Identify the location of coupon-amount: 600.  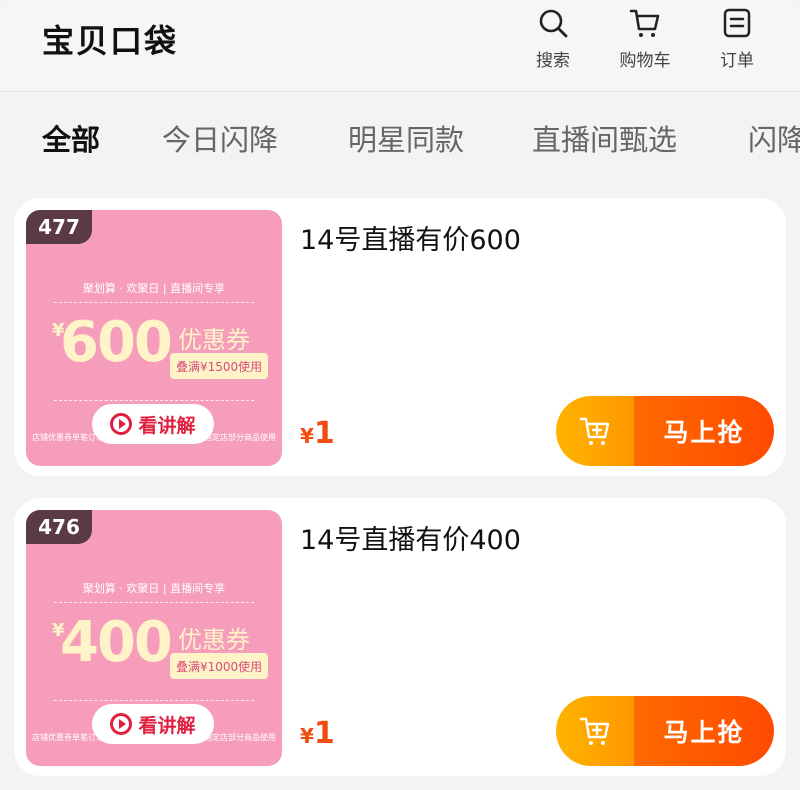
(116, 342).